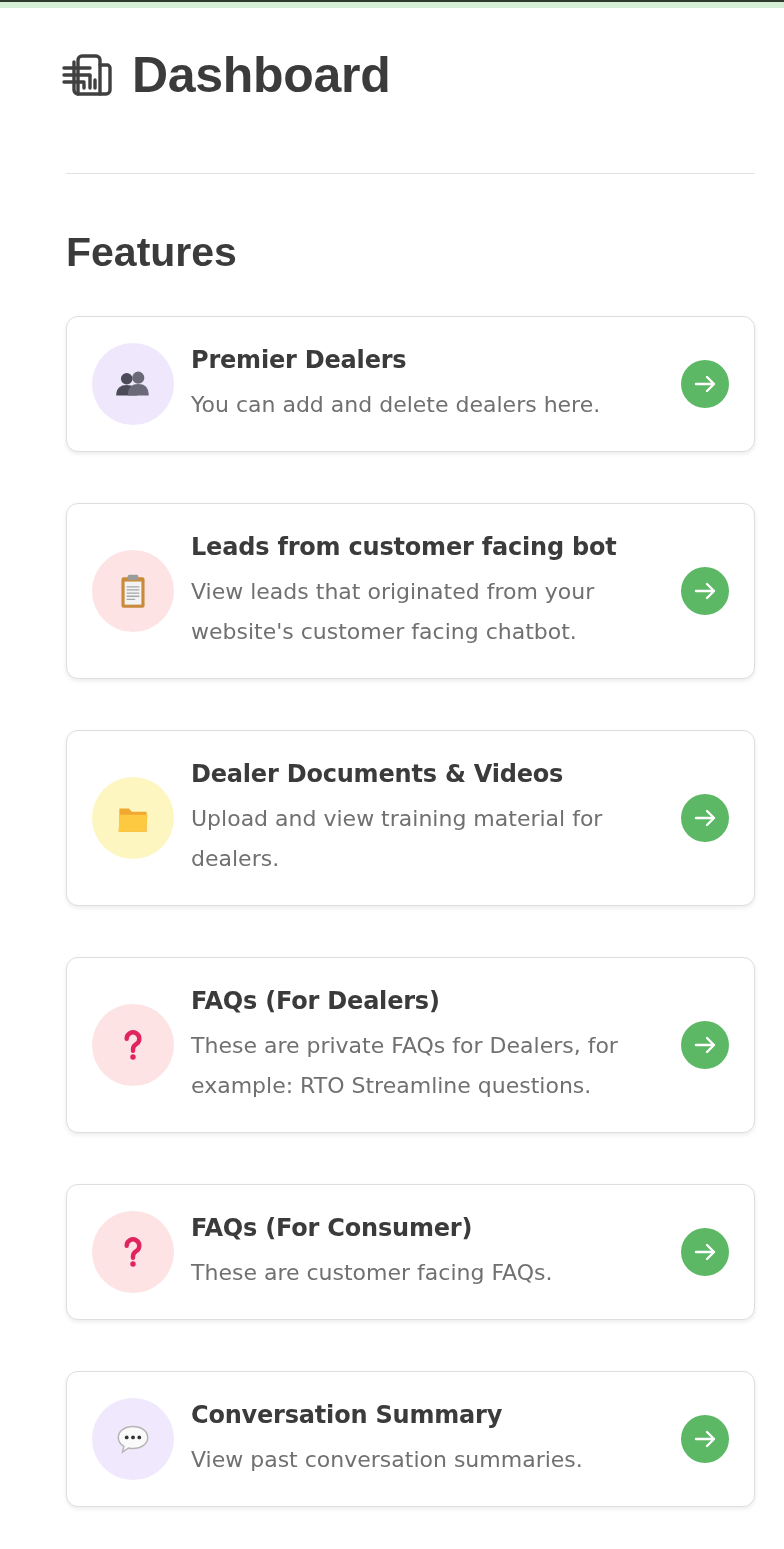  What do you see at coordinates (87, 75) in the screenshot?
I see `chart-document-icon` at bounding box center [87, 75].